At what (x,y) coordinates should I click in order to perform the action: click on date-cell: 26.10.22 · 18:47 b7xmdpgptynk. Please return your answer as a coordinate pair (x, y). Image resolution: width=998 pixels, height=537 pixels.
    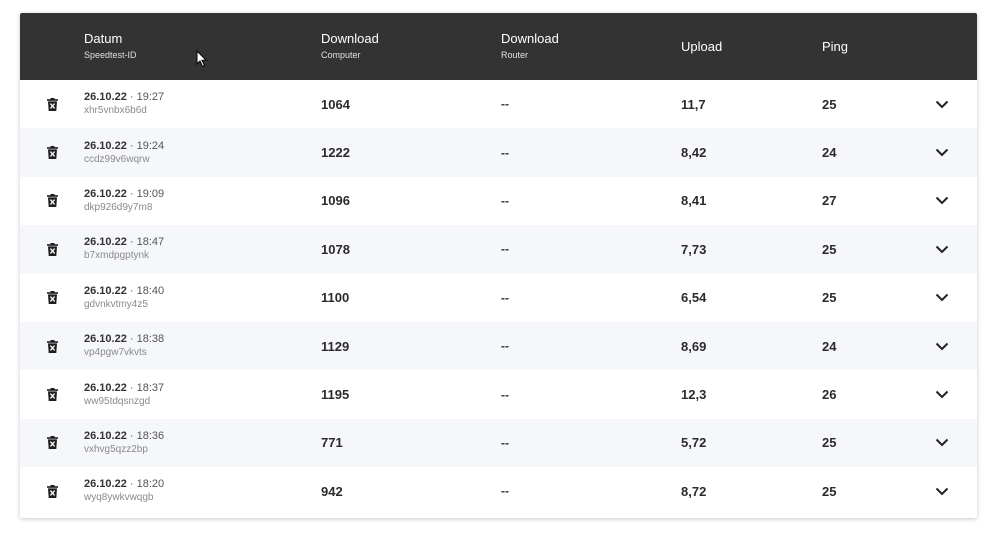
    Looking at the image, I should click on (124, 249).